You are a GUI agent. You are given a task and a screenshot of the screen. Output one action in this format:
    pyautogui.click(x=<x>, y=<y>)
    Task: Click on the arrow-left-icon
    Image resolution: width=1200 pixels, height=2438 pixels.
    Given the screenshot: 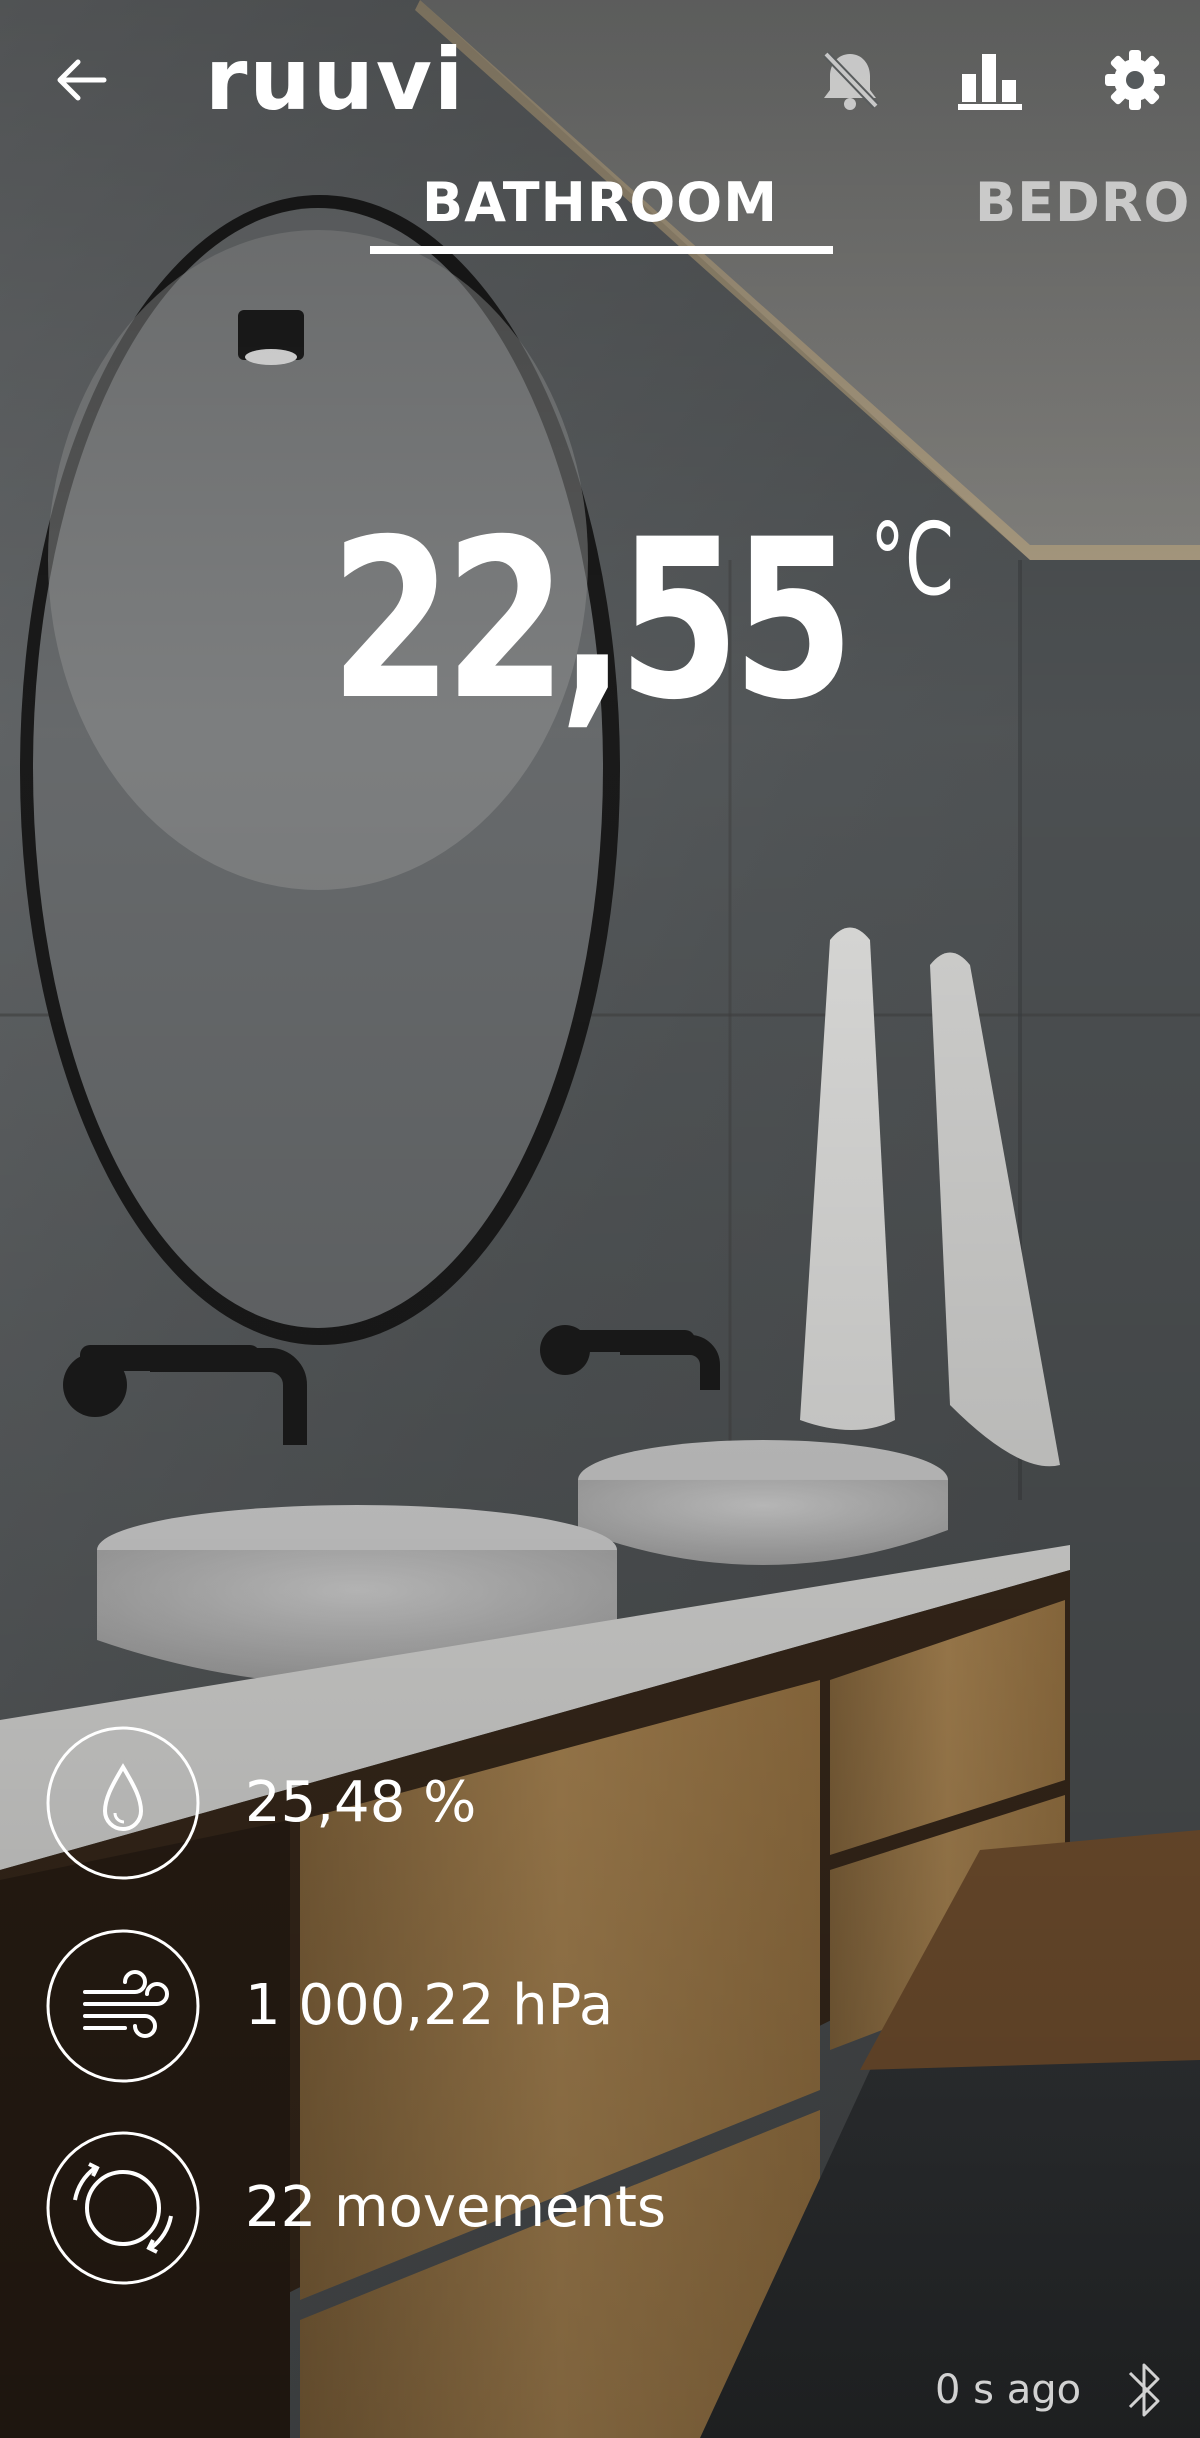 What is the action you would take?
    pyautogui.click(x=82, y=80)
    